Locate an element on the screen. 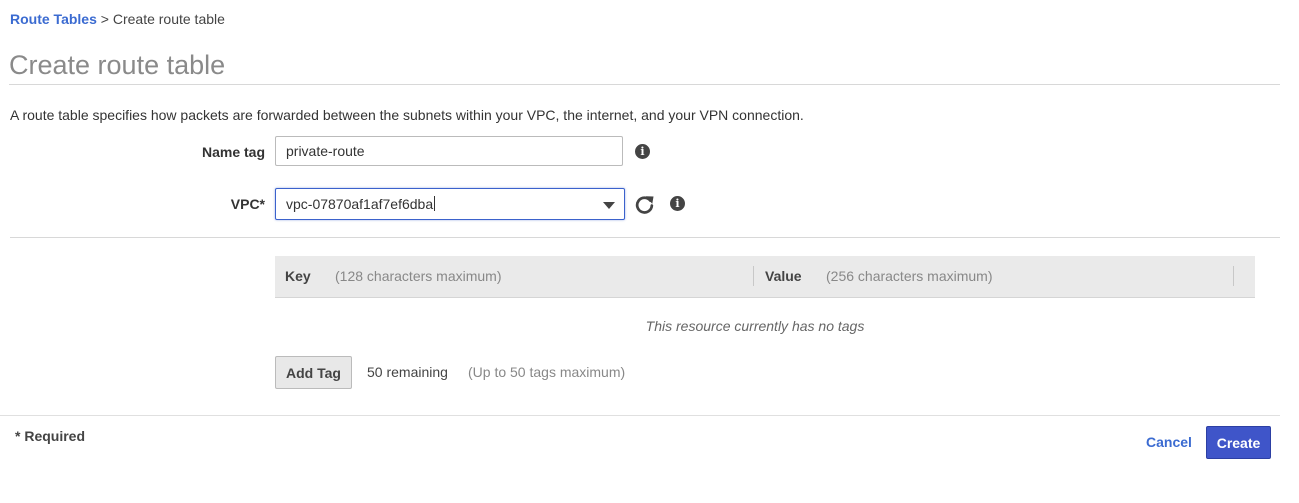 The width and height of the screenshot is (1299, 503). tags-key-header: Key is located at coordinates (298, 276).